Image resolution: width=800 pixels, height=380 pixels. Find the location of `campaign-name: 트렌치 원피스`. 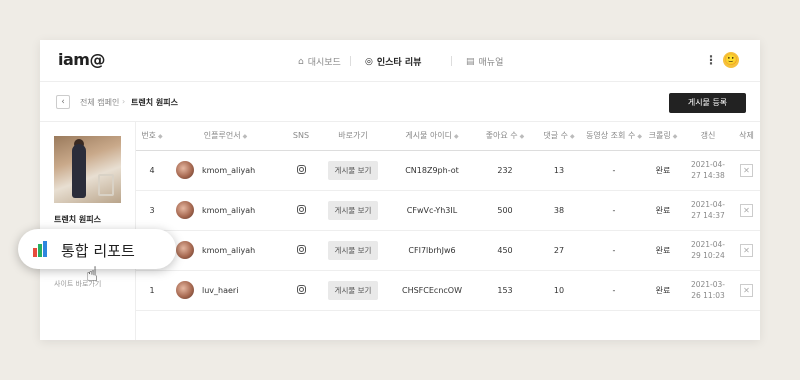

campaign-name: 트렌치 원피스 is located at coordinates (77, 219).